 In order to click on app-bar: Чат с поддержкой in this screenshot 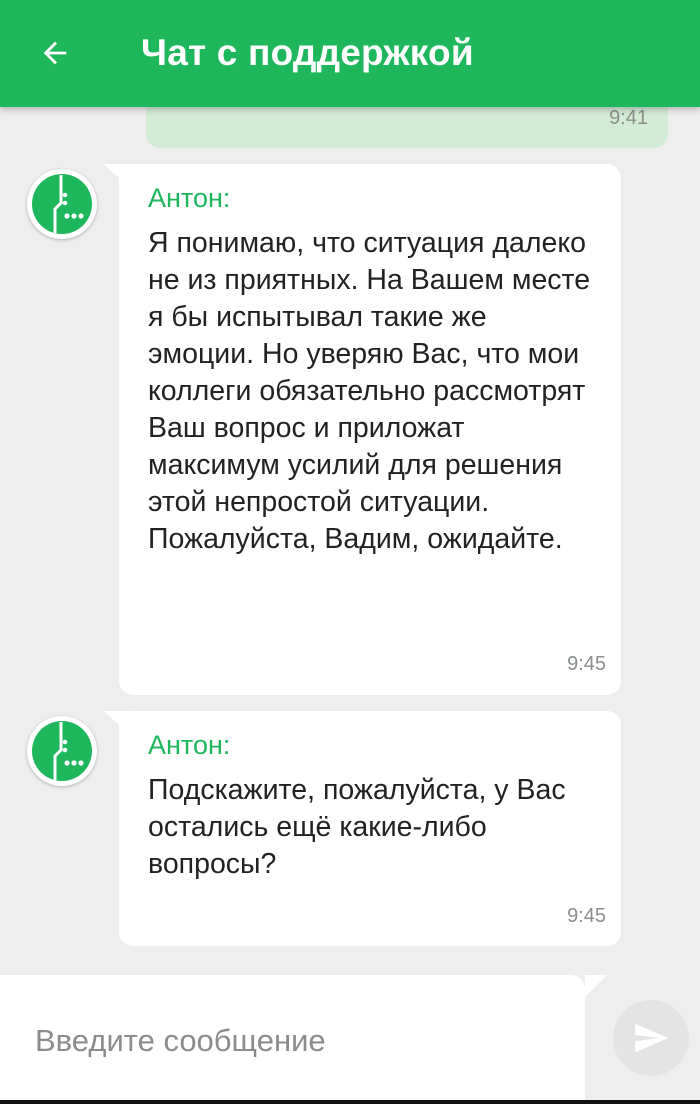, I will do `click(350, 53)`.